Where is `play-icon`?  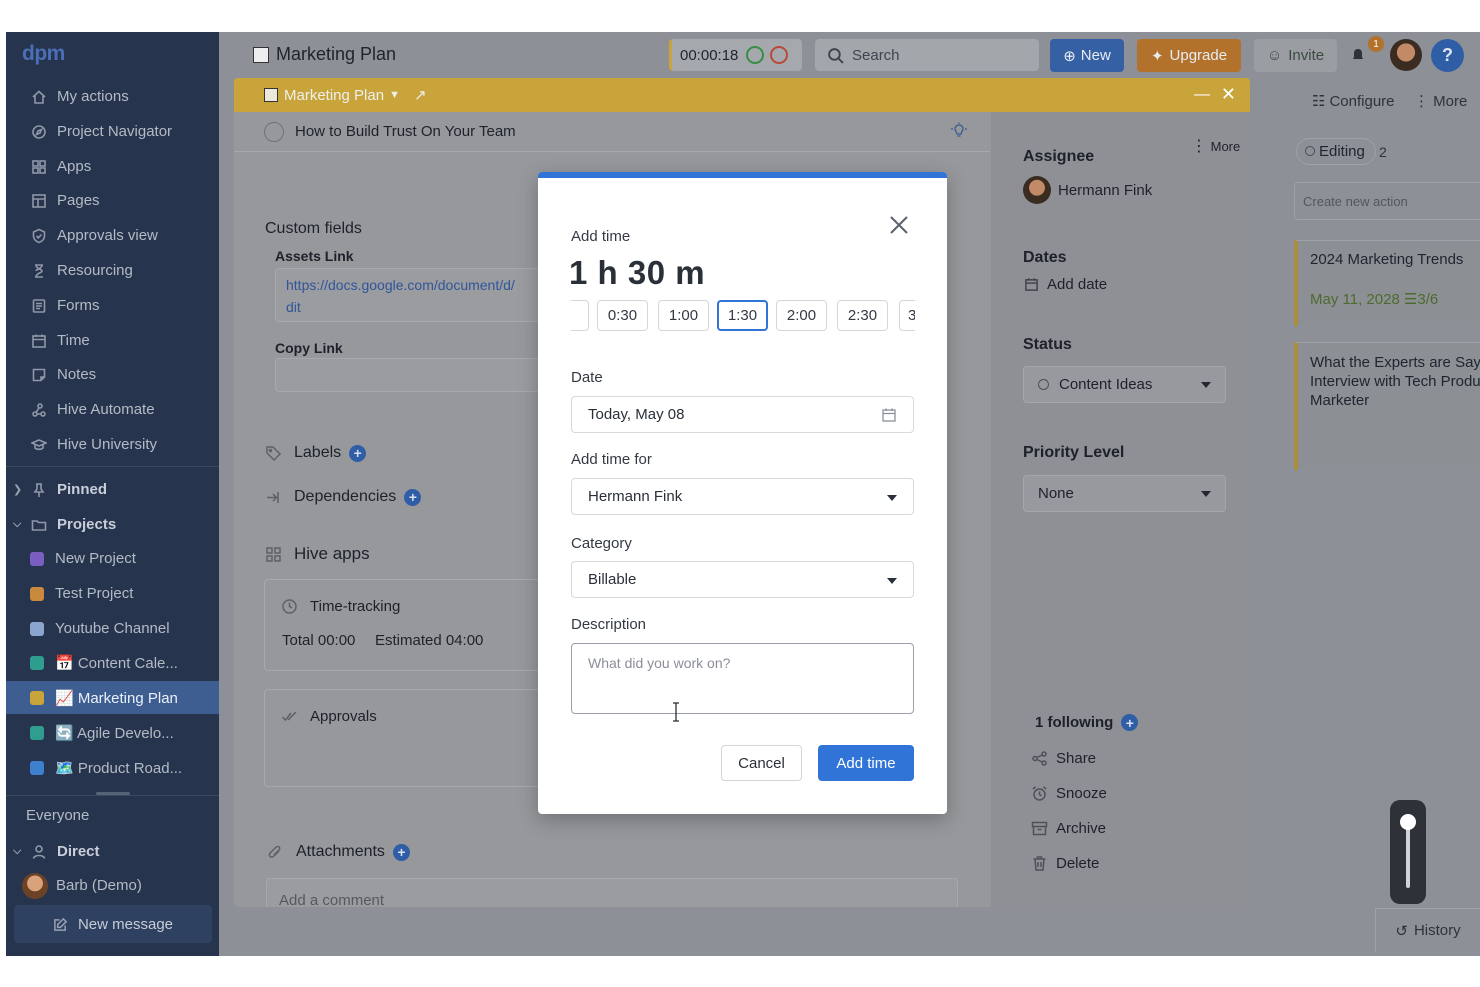 play-icon is located at coordinates (755, 55).